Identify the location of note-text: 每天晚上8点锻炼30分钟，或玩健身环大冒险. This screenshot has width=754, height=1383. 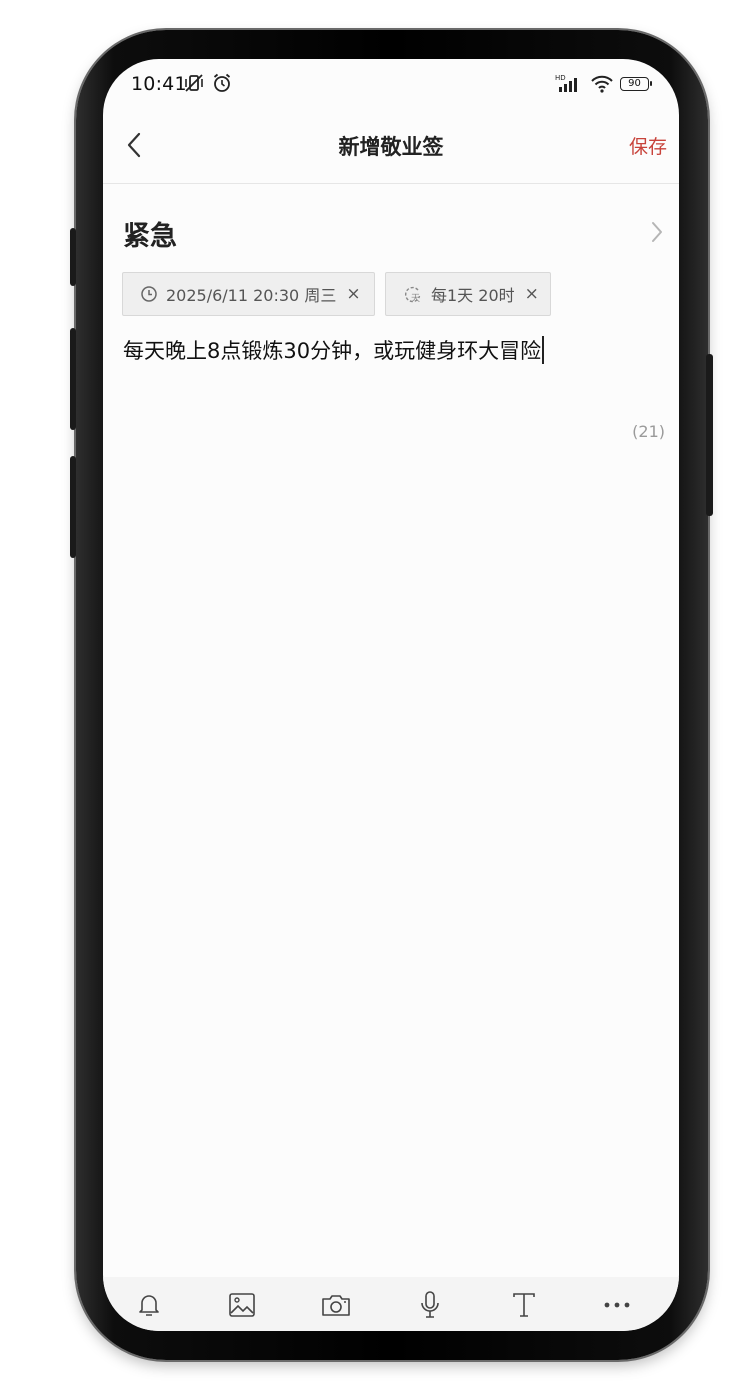
(332, 351).